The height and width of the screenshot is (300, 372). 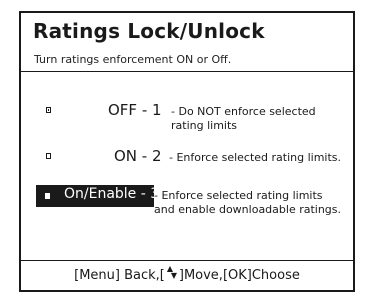 What do you see at coordinates (138, 156) in the screenshot?
I see `option-on-label: ON - 2` at bounding box center [138, 156].